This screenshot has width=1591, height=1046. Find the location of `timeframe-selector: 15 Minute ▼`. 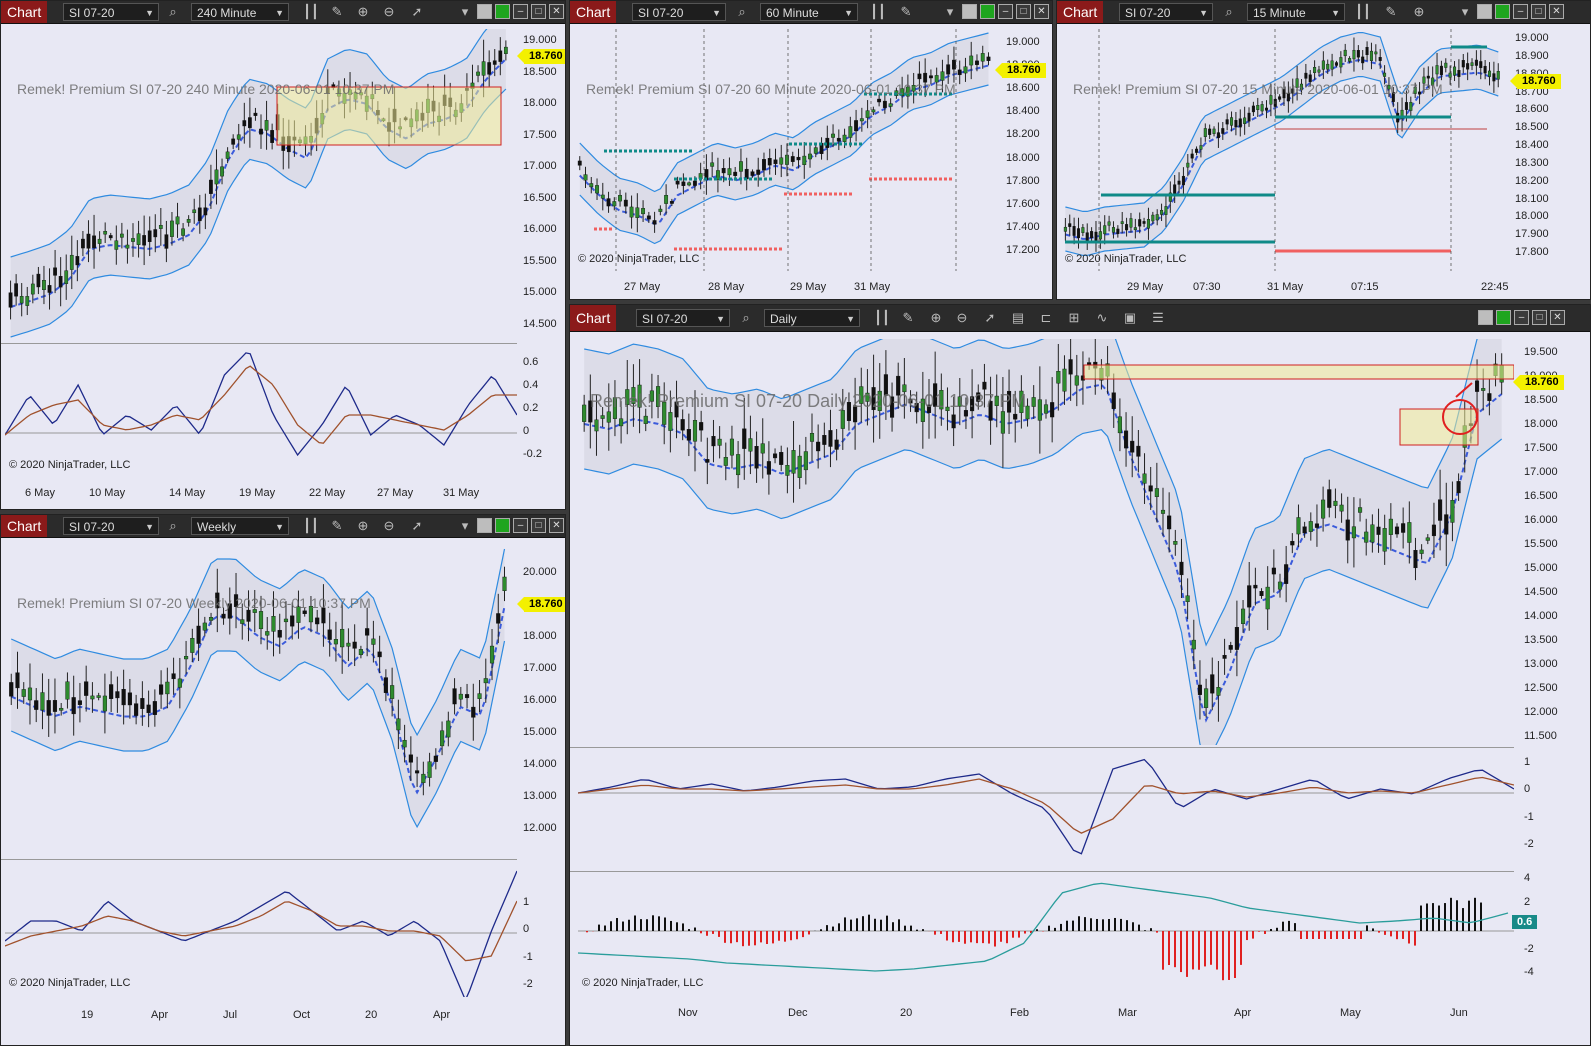

timeframe-selector: 15 Minute ▼ is located at coordinates (1296, 12).